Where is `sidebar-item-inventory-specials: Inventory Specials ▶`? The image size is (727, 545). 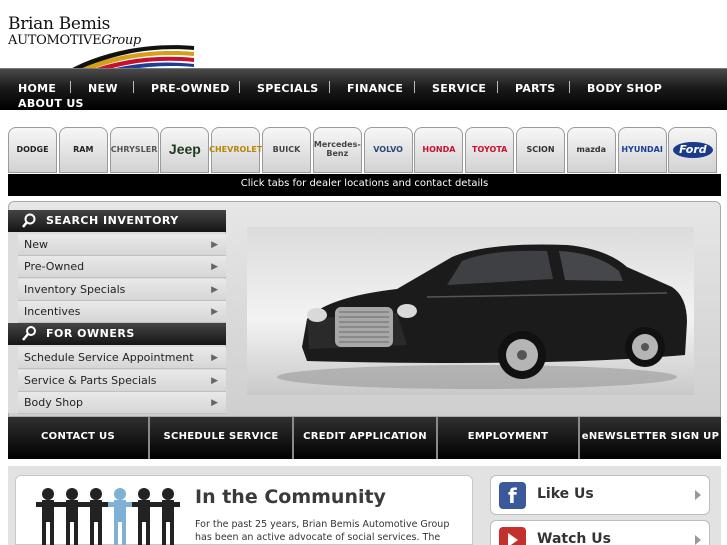 sidebar-item-inventory-specials: Inventory Specials ▶ is located at coordinates (122, 290).